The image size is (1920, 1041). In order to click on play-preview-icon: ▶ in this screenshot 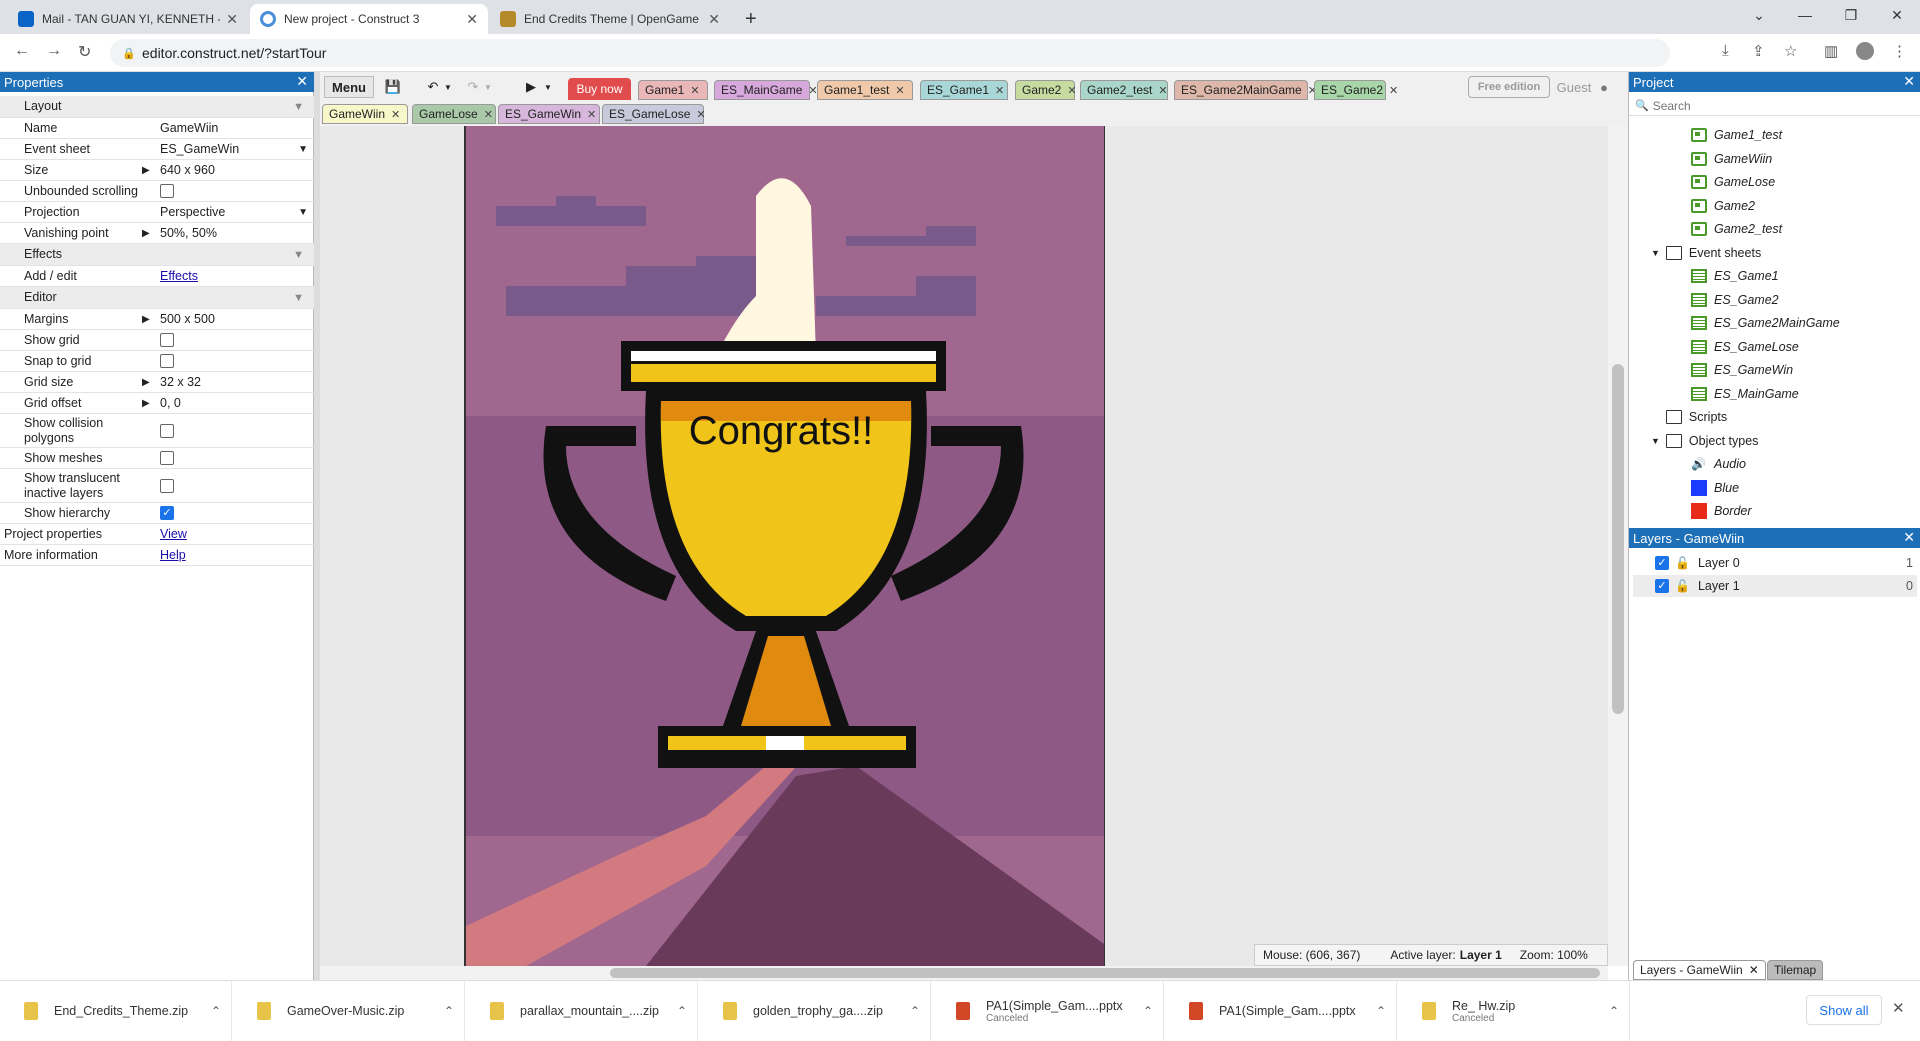, I will do `click(531, 87)`.